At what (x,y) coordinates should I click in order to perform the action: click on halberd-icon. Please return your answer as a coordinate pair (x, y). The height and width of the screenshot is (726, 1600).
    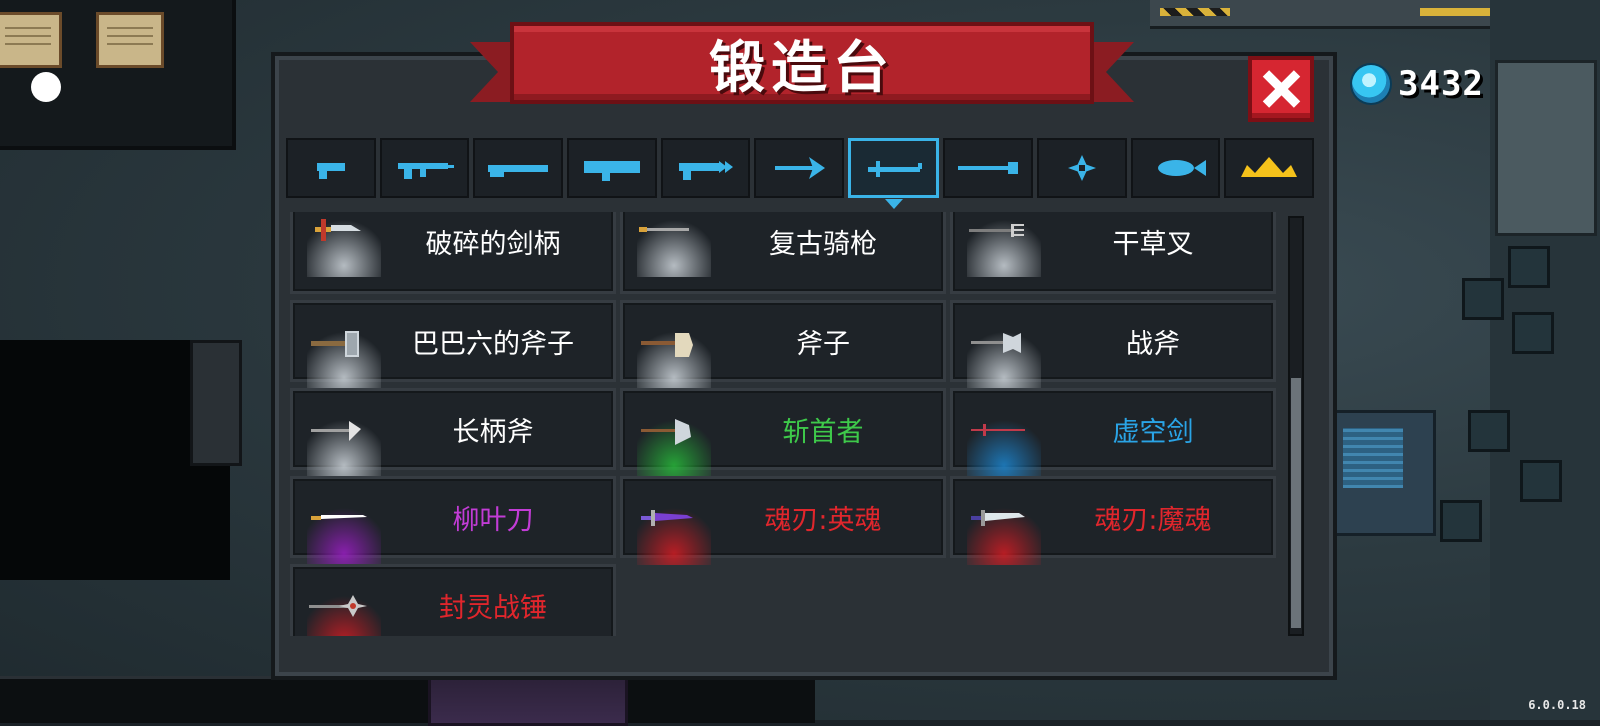
    Looking at the image, I should click on (336, 431).